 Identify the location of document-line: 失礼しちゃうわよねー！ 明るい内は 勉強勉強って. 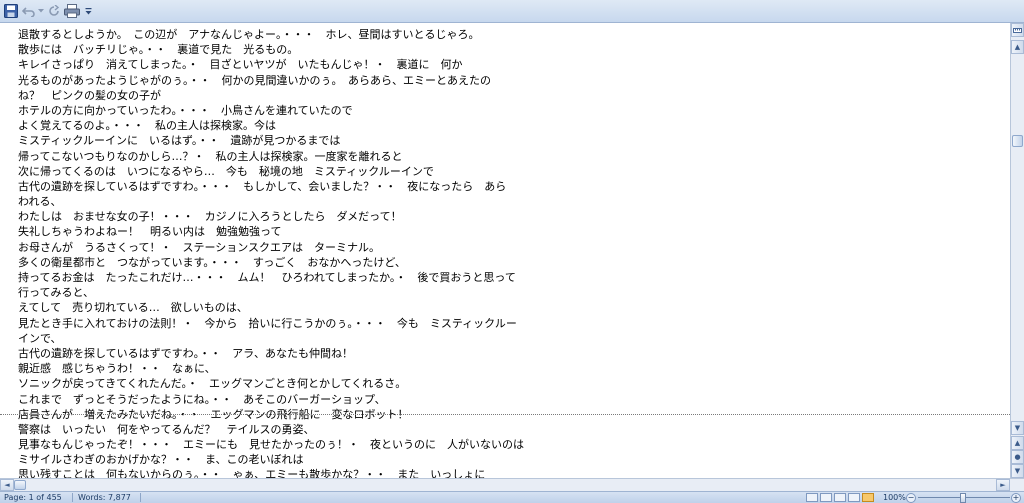
(270, 231).